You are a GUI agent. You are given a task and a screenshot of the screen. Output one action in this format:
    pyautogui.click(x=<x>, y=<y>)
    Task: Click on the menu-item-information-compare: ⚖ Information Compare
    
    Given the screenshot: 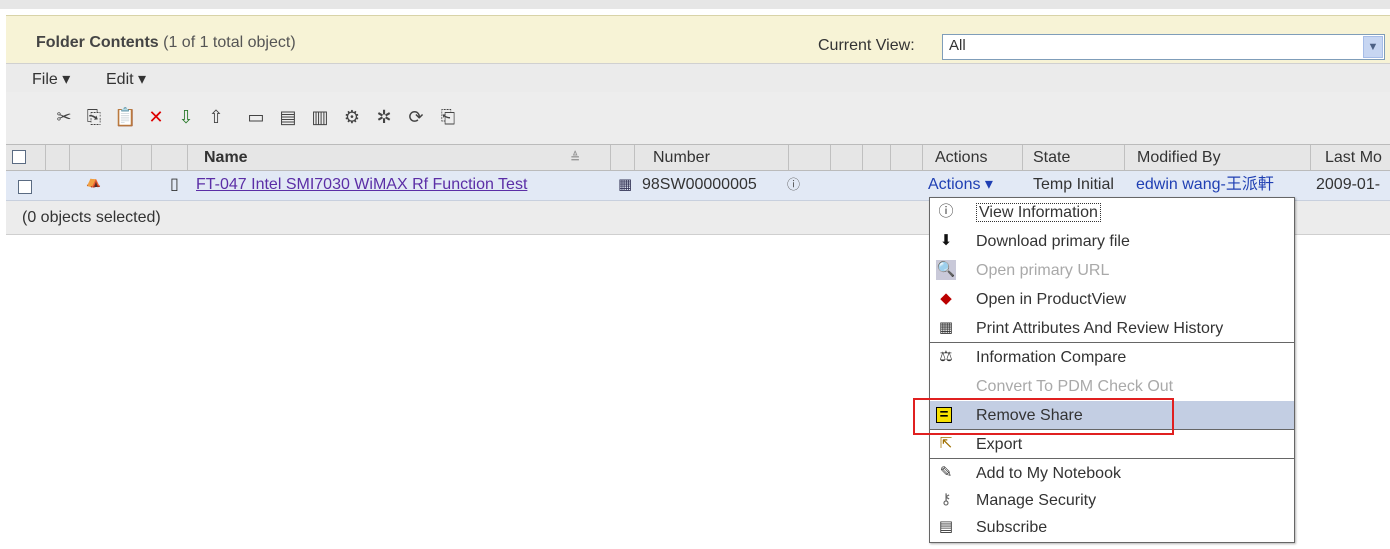 What is the action you would take?
    pyautogui.click(x=1112, y=357)
    